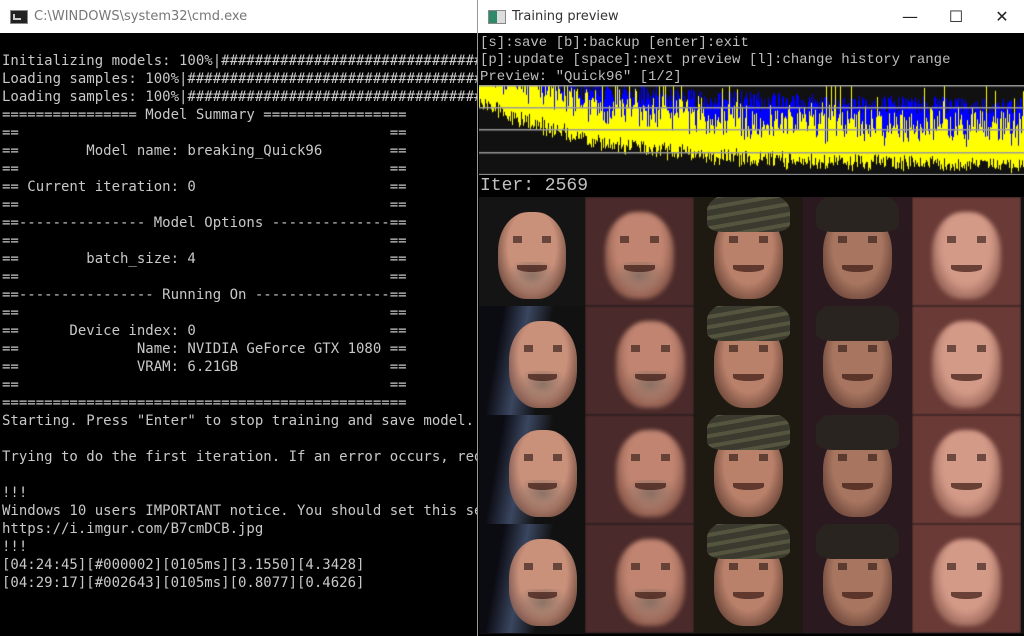  Describe the element at coordinates (204, 187) in the screenshot. I see `console-line: == Current iteration: 0 ==` at that location.